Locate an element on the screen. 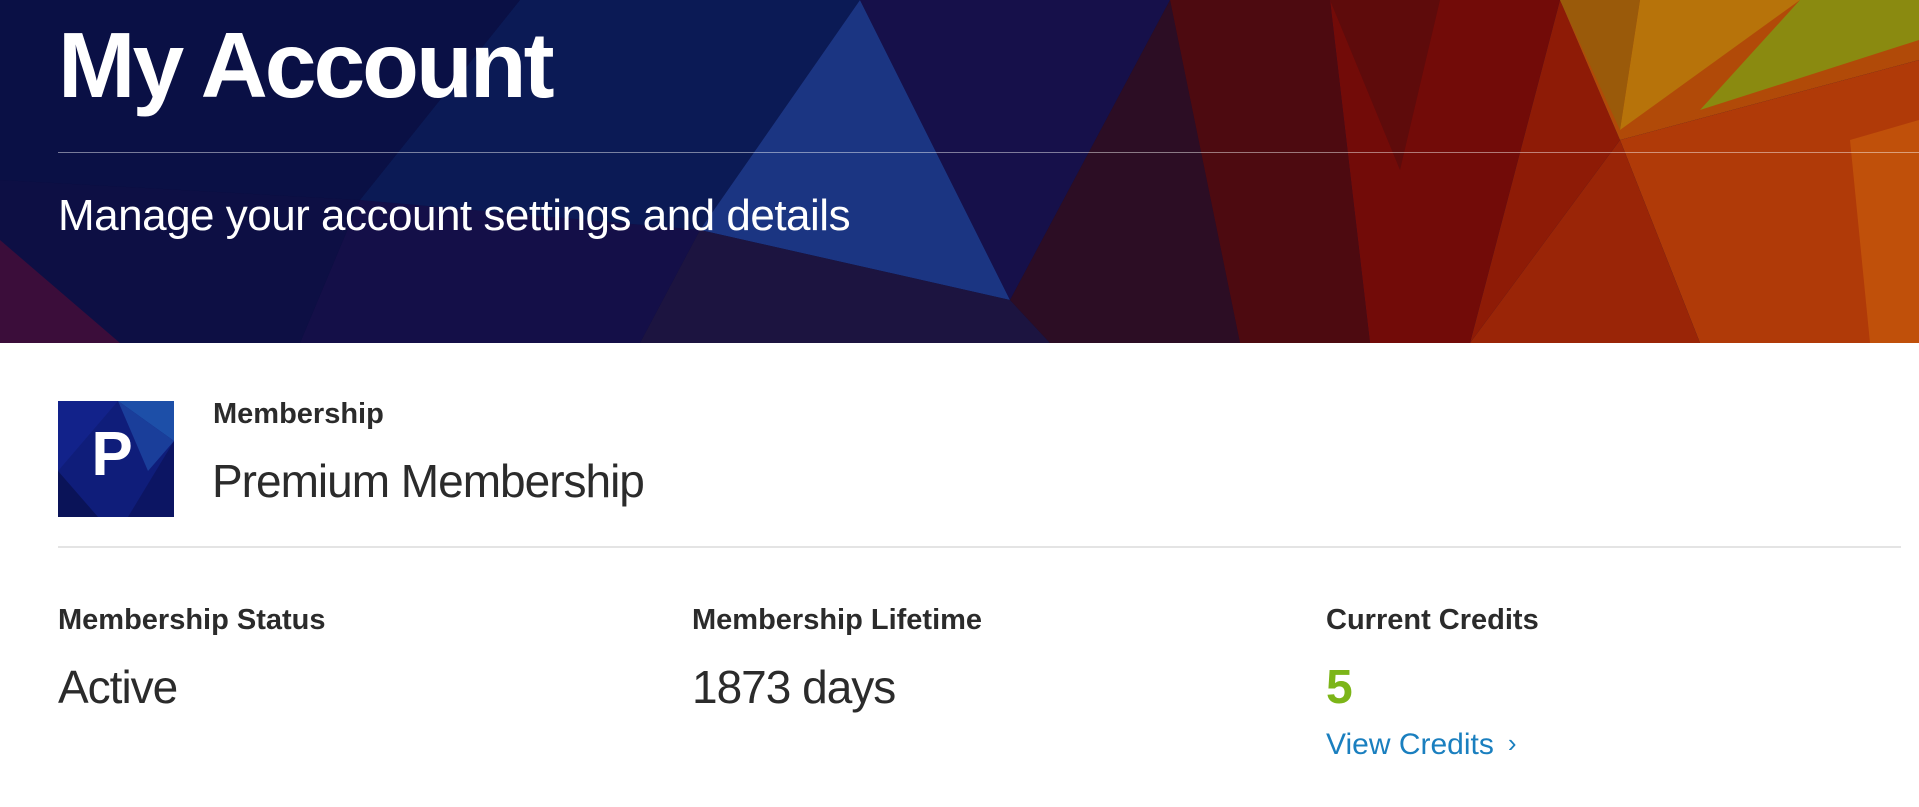  plan-logo-letter: P is located at coordinates (112, 454).